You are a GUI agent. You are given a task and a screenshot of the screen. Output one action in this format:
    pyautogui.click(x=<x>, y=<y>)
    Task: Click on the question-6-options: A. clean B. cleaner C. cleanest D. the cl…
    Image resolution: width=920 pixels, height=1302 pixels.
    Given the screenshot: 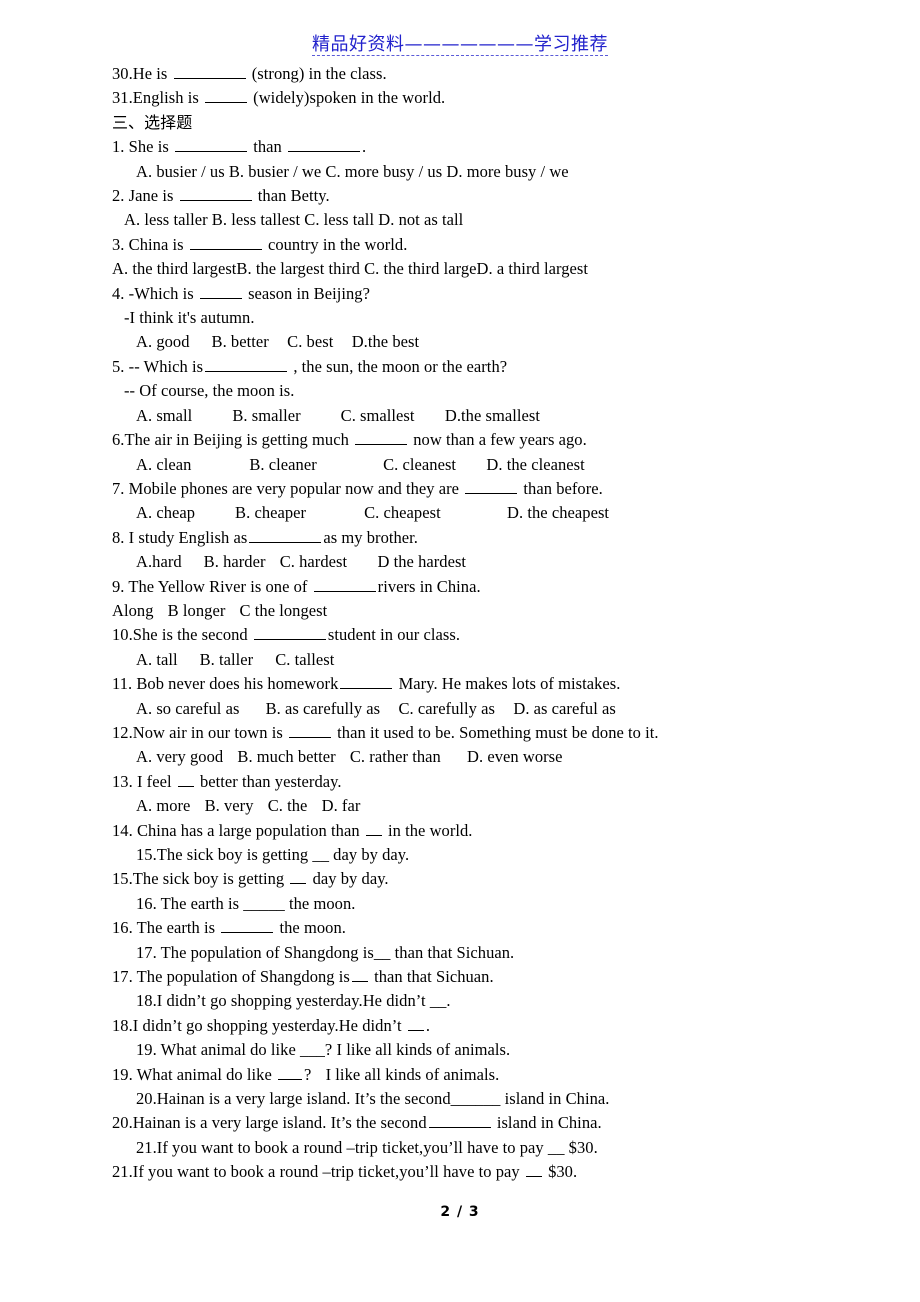 What is the action you would take?
    pyautogui.click(x=360, y=464)
    